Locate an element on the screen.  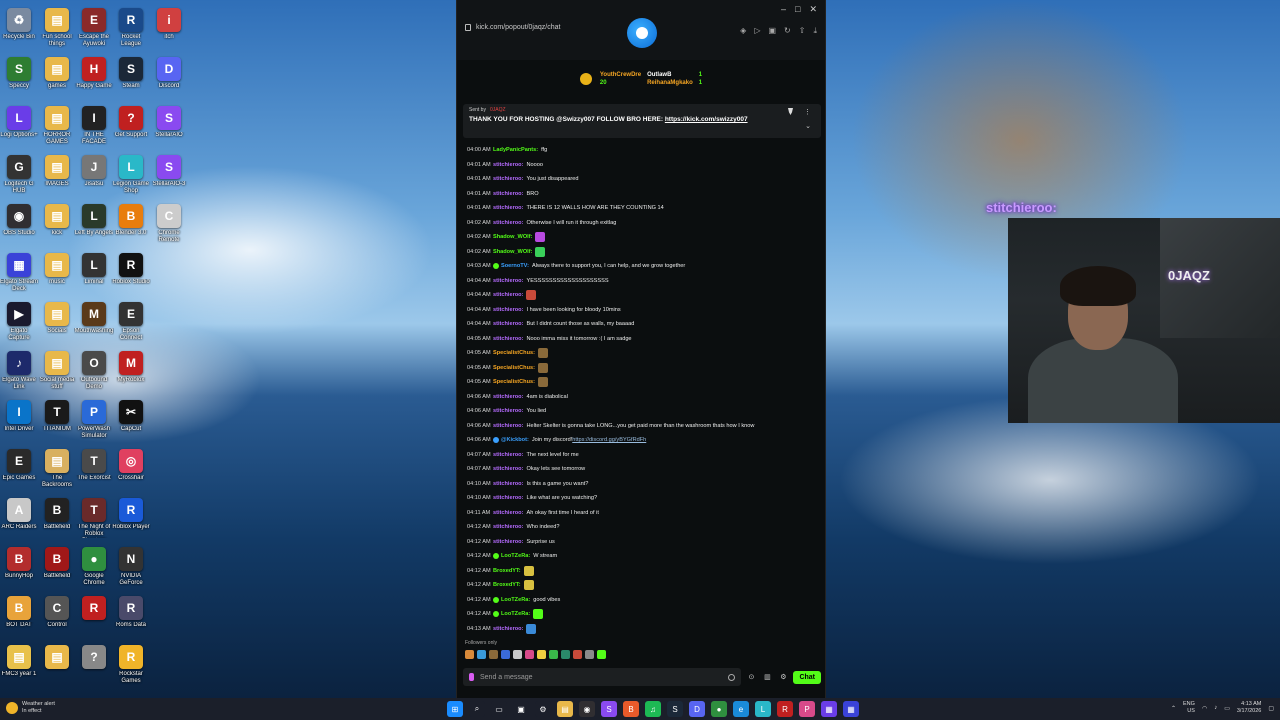
desktop-icon: T The Exorcist is located at coordinates (94, 469).